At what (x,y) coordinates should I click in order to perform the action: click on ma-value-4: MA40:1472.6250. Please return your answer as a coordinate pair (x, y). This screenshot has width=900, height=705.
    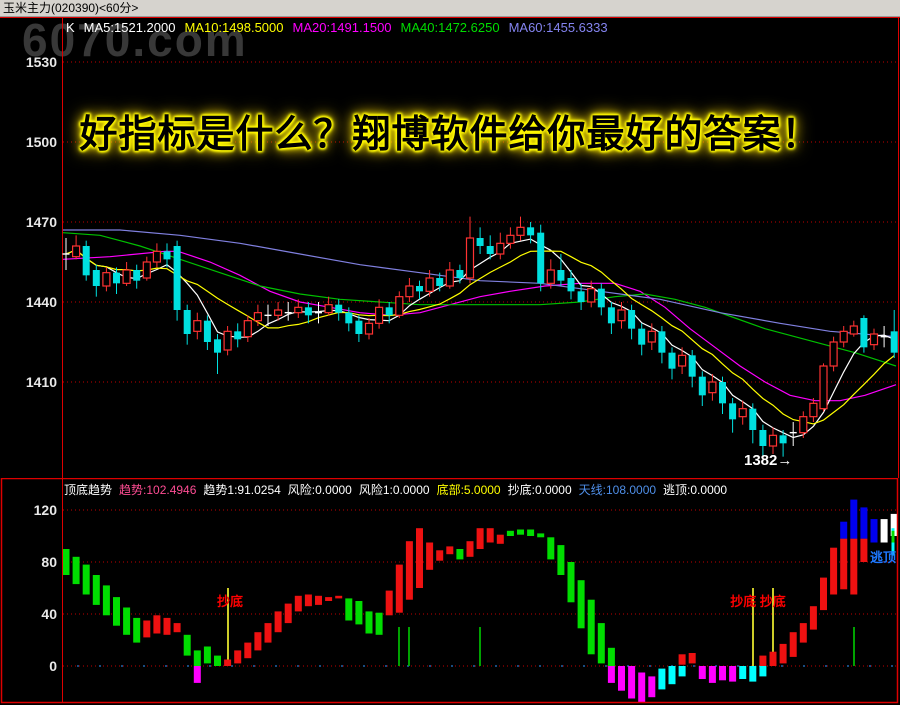
    Looking at the image, I should click on (450, 27).